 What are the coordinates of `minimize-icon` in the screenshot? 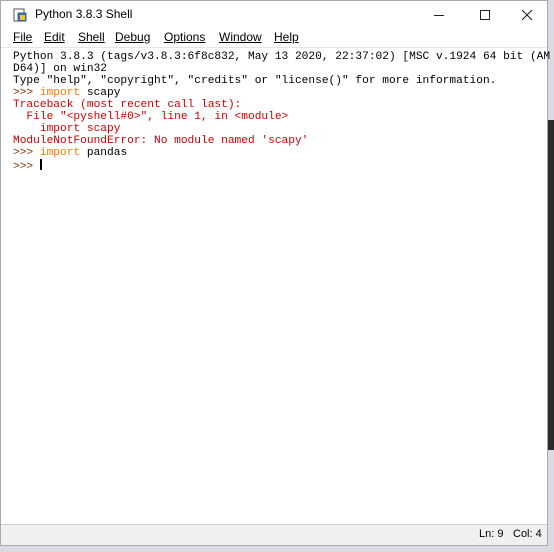 It's located at (439, 15).